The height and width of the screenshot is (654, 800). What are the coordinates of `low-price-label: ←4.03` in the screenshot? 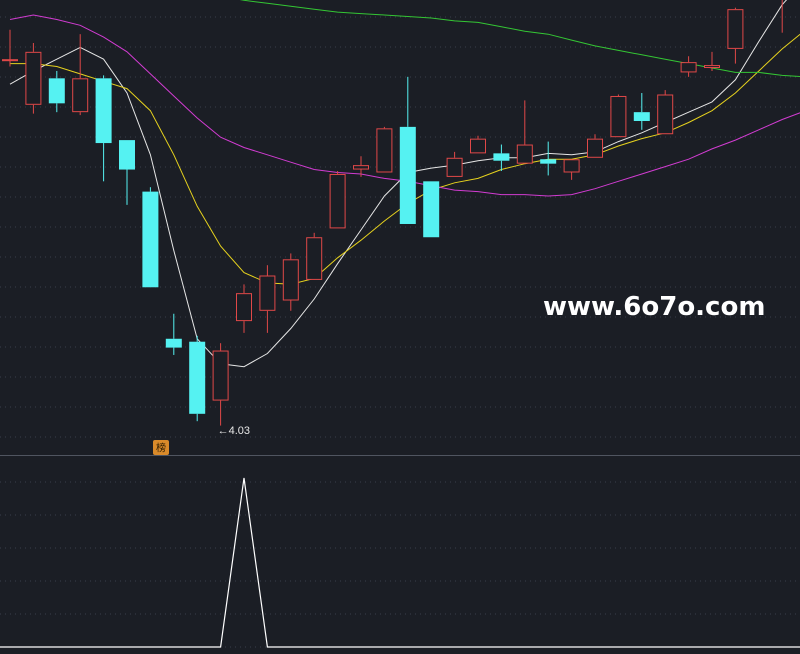 It's located at (234, 431).